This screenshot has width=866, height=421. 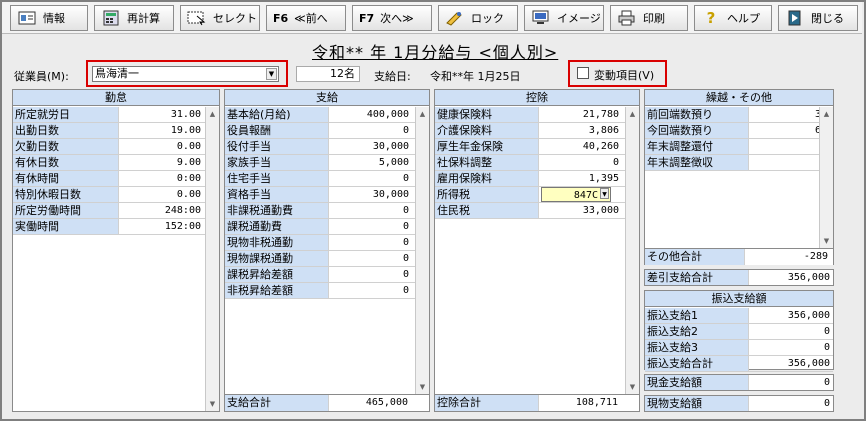 What do you see at coordinates (581, 178) in the screenshot?
I see `kojo-row-value: 1,395` at bounding box center [581, 178].